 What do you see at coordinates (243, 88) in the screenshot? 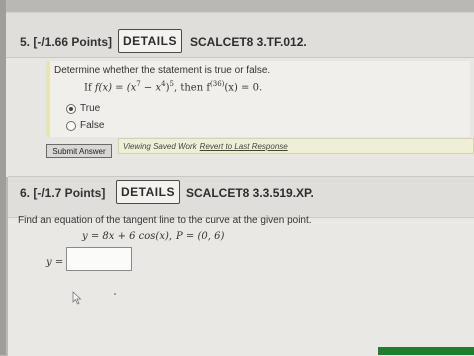
I see `statement-tail: (x) = 0.` at bounding box center [243, 88].